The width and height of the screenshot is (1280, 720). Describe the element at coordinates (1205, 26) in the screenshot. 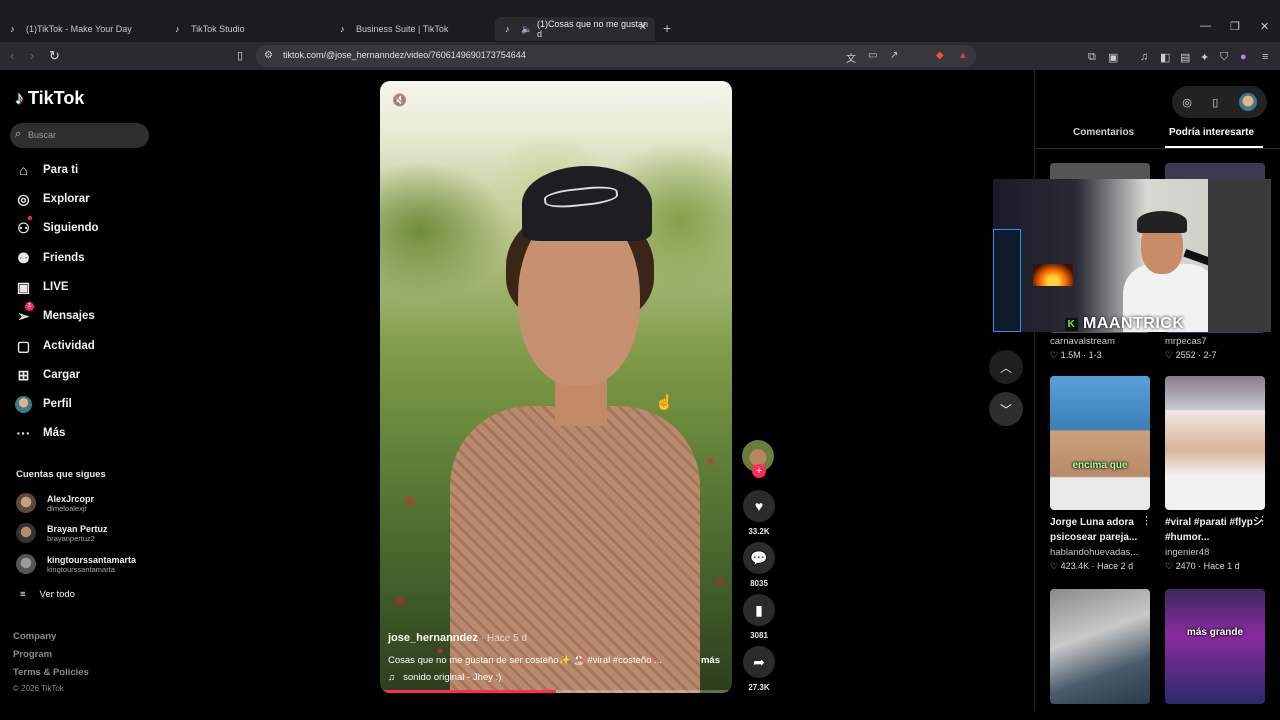

I see `minimize-button: —` at that location.